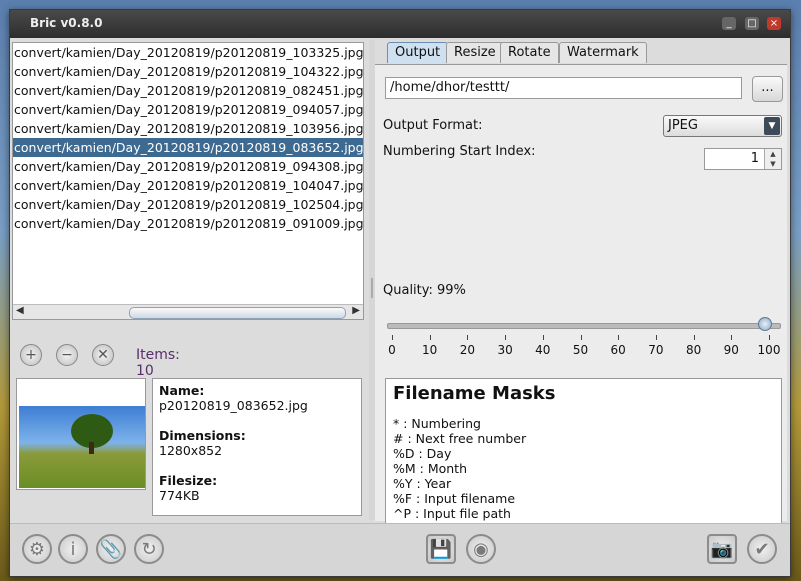  I want to click on quality-slider-ticks: 0 10 20 30 40 50 60 70 80 90 100, so click(581, 350).